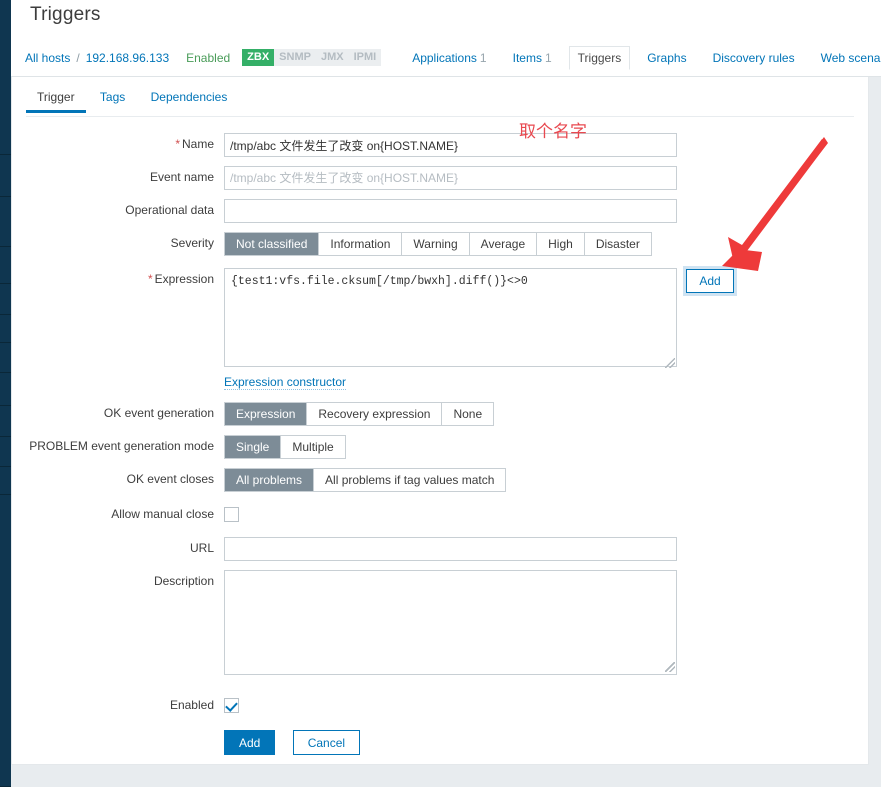  I want to click on objtab-applications: Applications 1, so click(449, 58).